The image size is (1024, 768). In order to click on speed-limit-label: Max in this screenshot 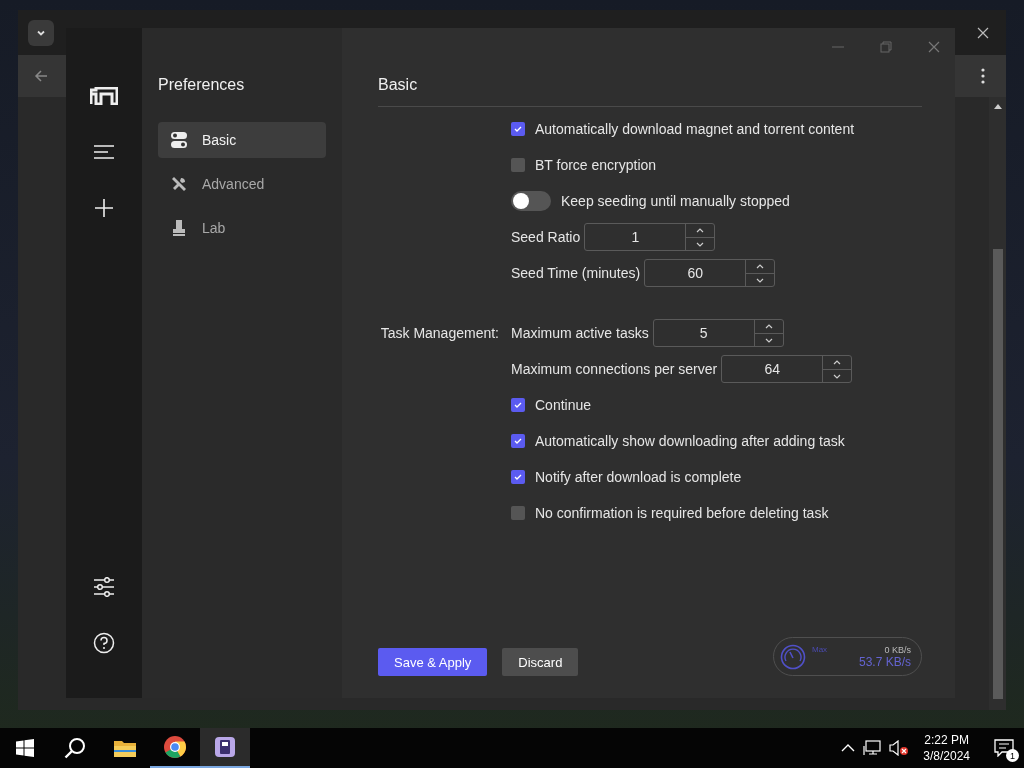, I will do `click(820, 649)`.